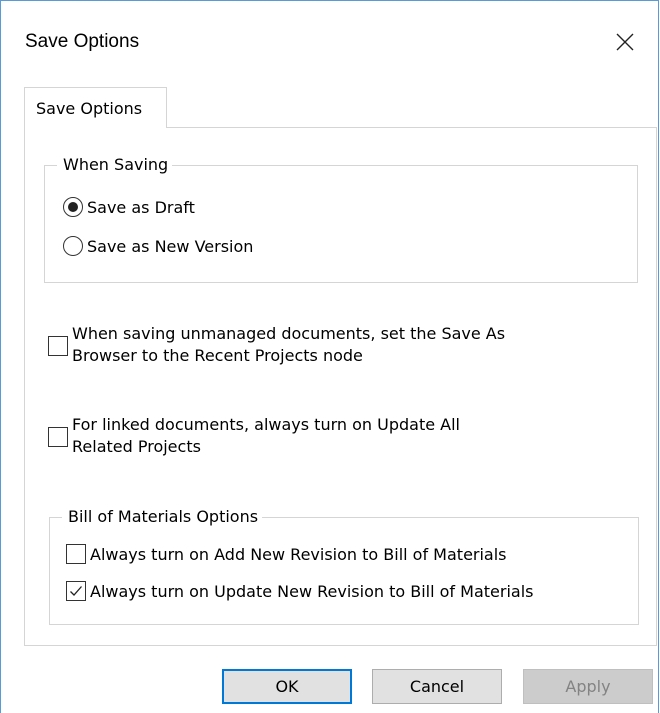 The height and width of the screenshot is (713, 660). What do you see at coordinates (73, 246) in the screenshot?
I see `save-as-new-version-radio` at bounding box center [73, 246].